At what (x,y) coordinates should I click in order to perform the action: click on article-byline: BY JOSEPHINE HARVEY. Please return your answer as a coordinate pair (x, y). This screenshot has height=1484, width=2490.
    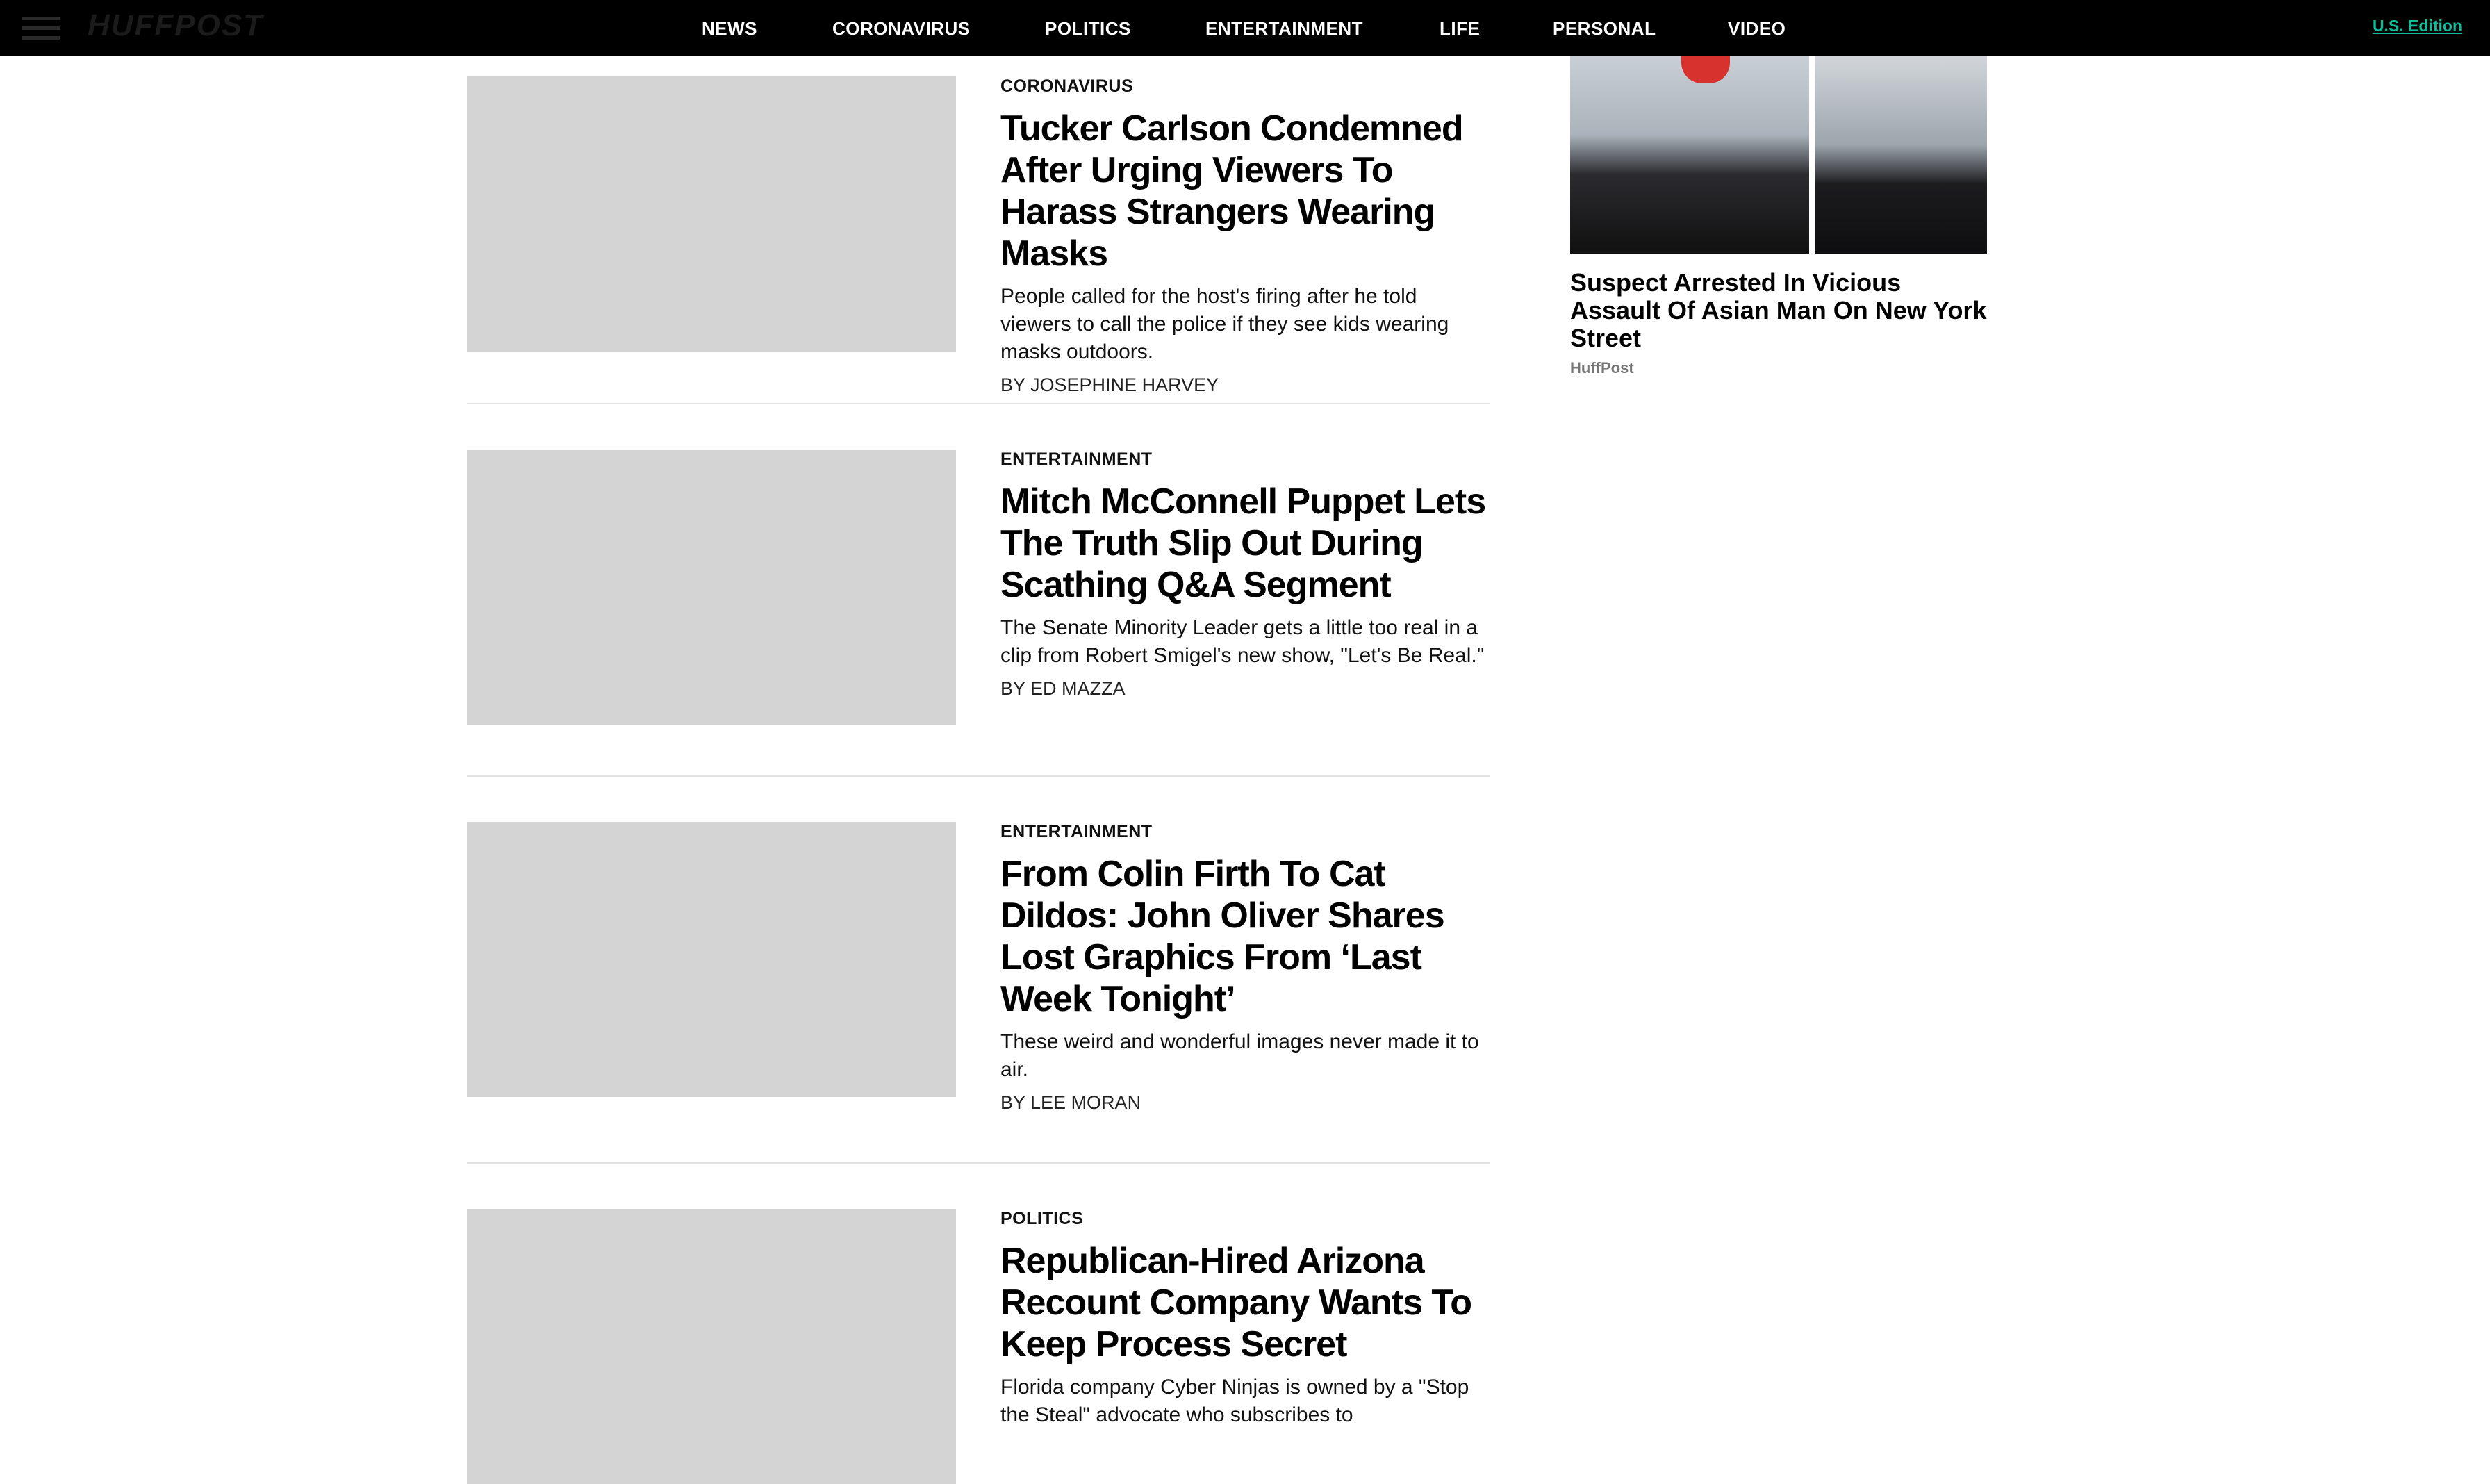
    Looking at the image, I should click on (1245, 385).